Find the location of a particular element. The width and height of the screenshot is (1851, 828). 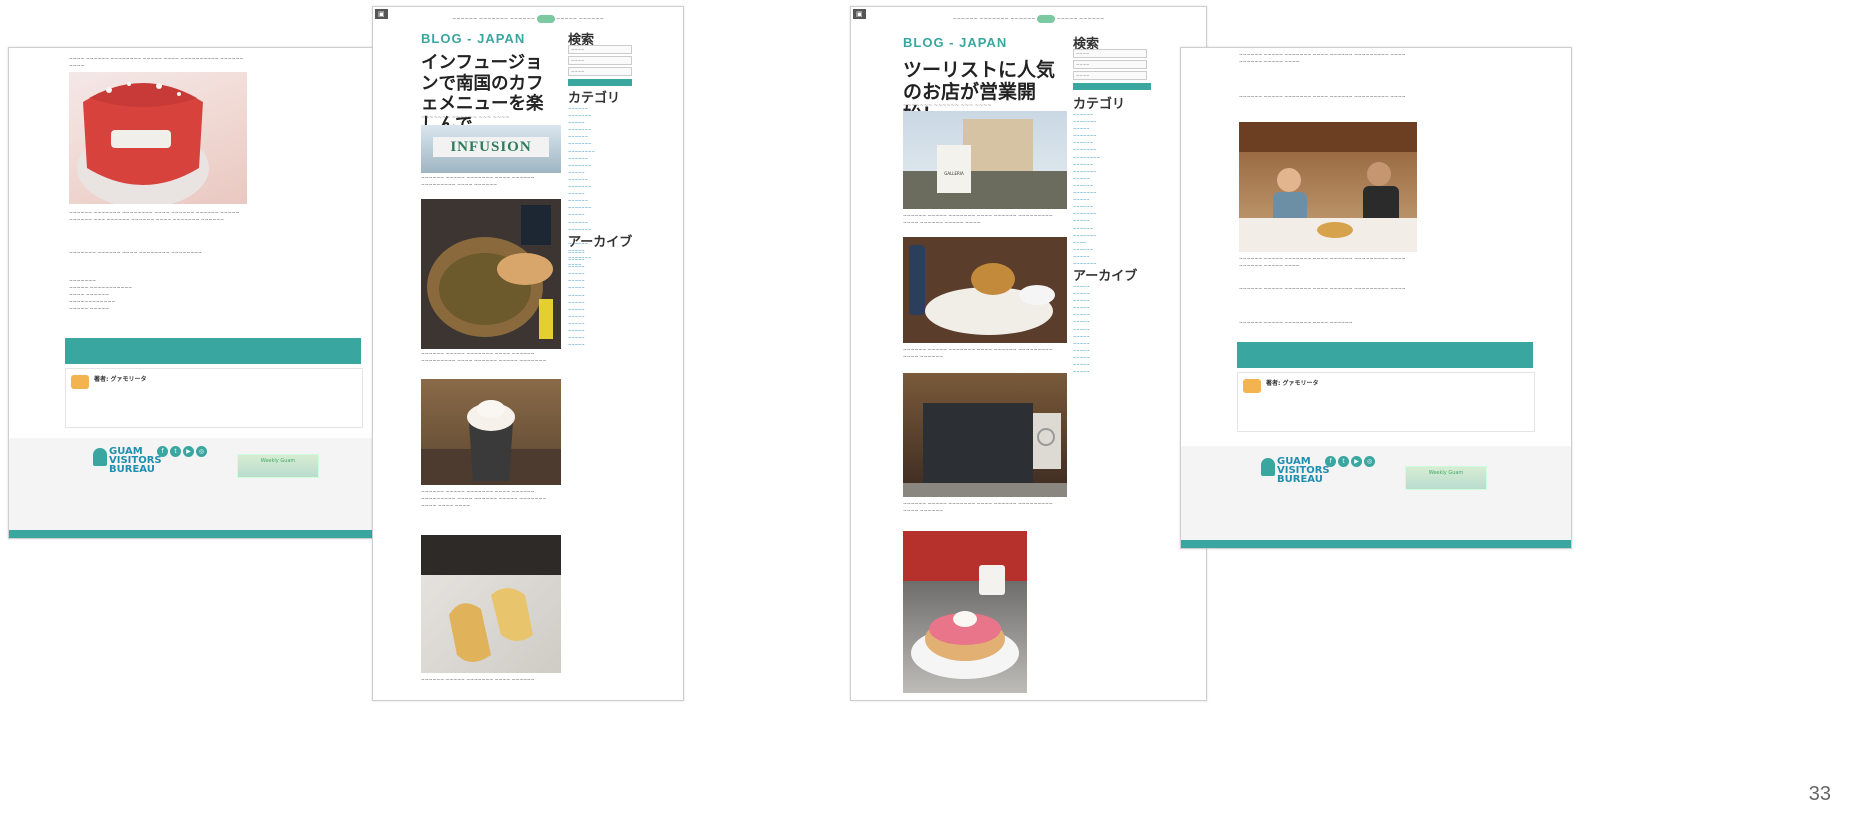

photo-overnight-oats is located at coordinates (158, 138).